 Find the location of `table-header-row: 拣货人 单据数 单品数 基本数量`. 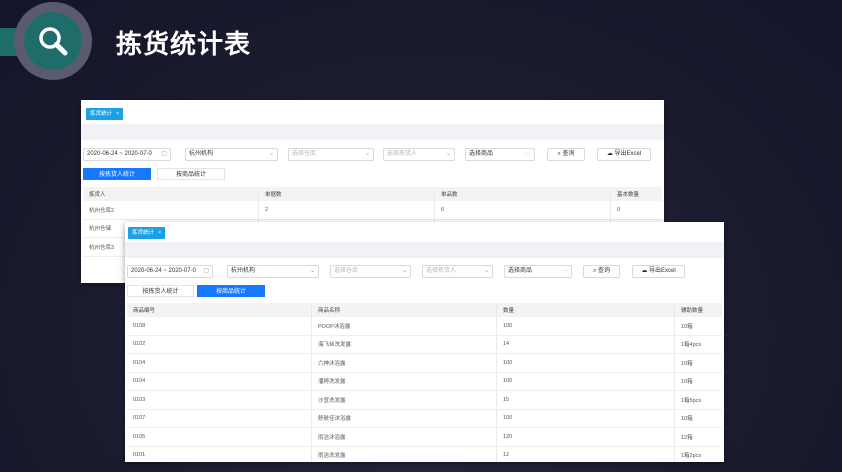

table-header-row: 拣货人 单据数 单品数 基本数量 is located at coordinates (372, 194).